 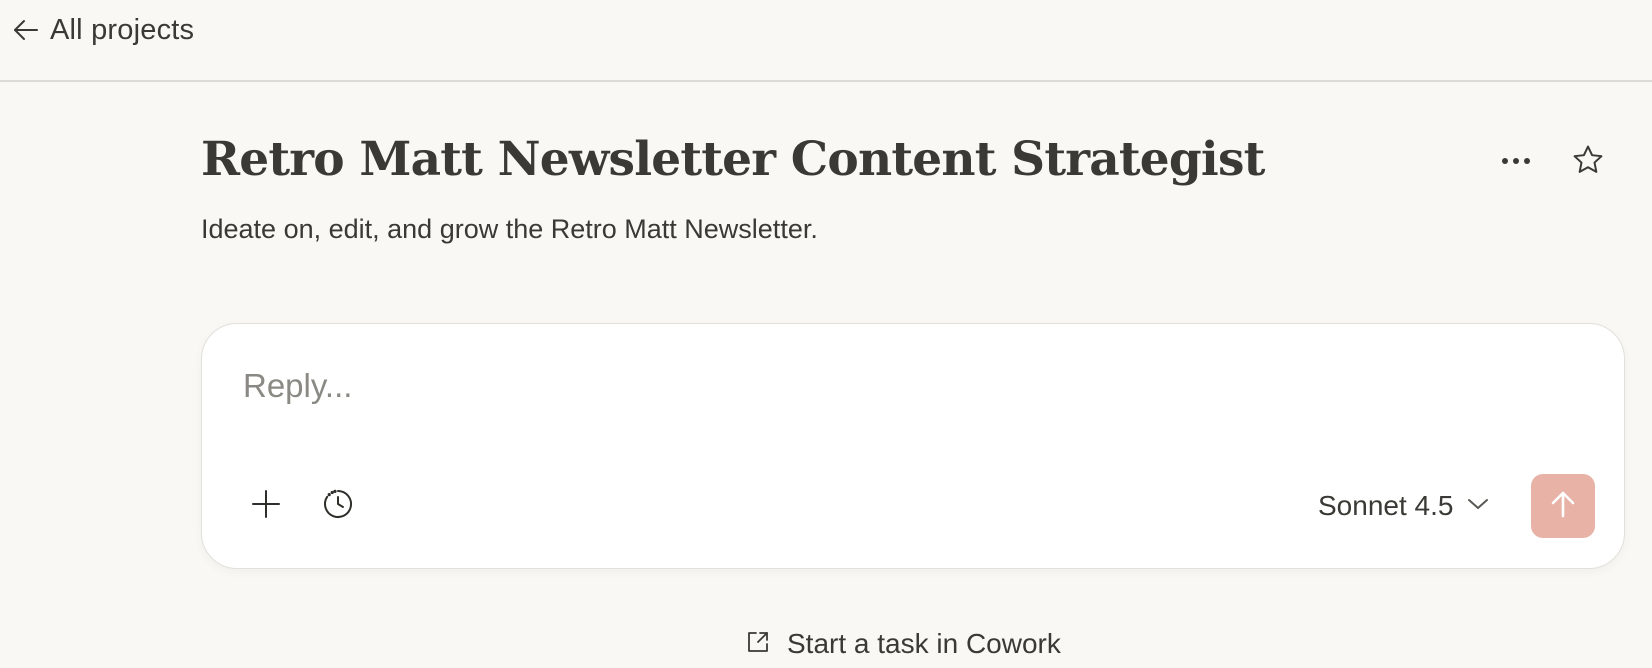 I want to click on chevron-down-icon, so click(x=1478, y=506).